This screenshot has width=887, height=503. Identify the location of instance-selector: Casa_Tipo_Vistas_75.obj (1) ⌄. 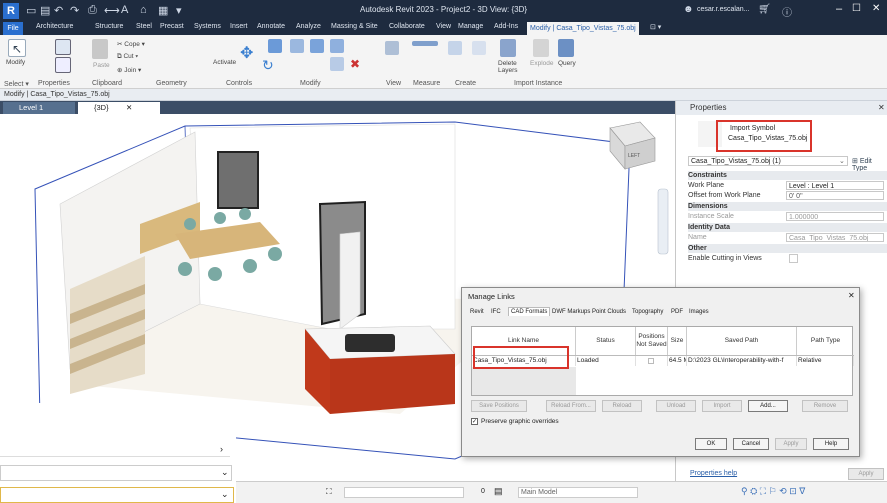
(768, 161).